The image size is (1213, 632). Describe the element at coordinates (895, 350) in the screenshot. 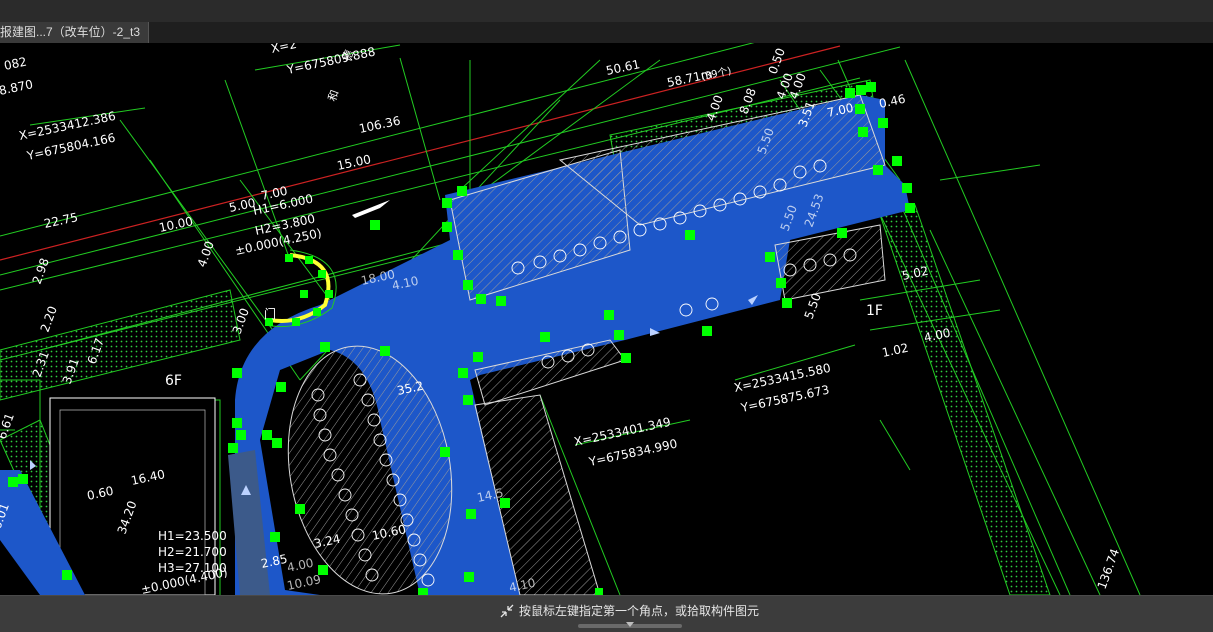

I see `dim-1-02: 1.02` at that location.